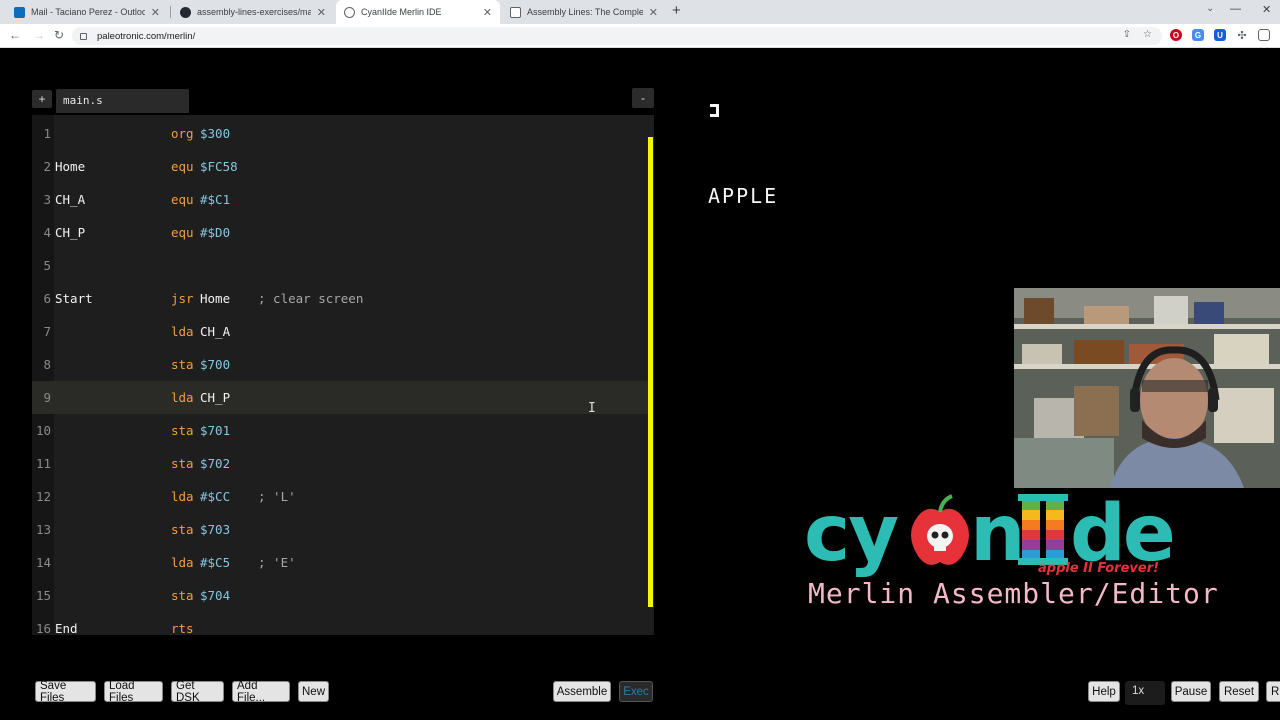 Image resolution: width=1280 pixels, height=720 pixels. Describe the element at coordinates (215, 331) in the screenshot. I see `code-operand: CH_A` at that location.